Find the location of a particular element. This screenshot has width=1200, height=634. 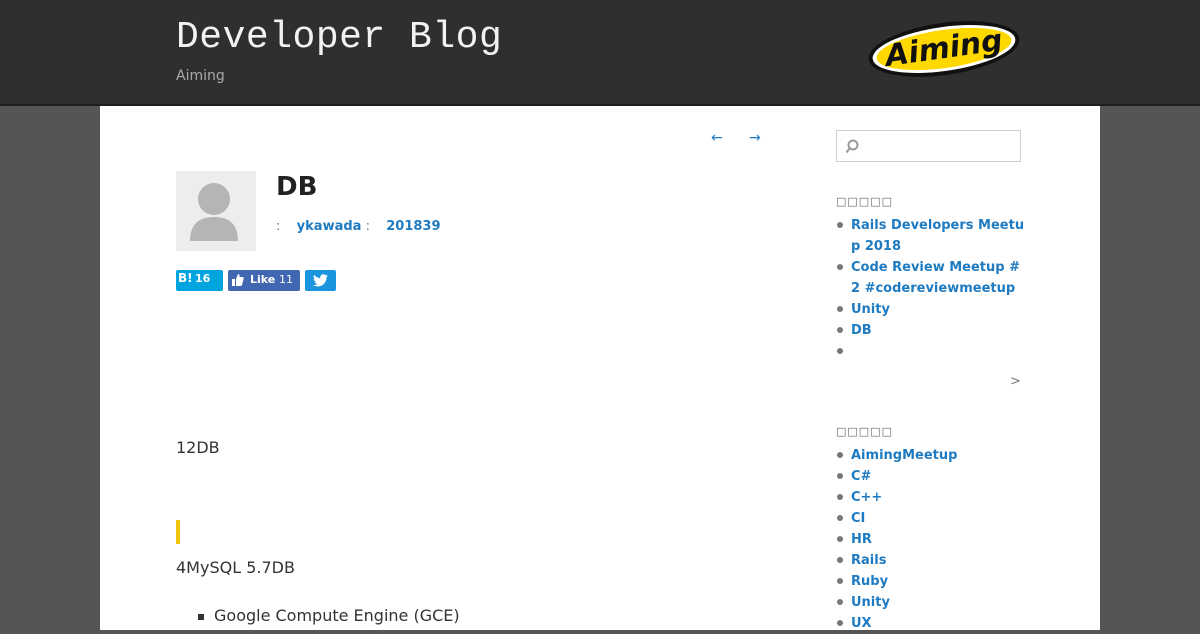

post-title: DB is located at coordinates (297, 187).